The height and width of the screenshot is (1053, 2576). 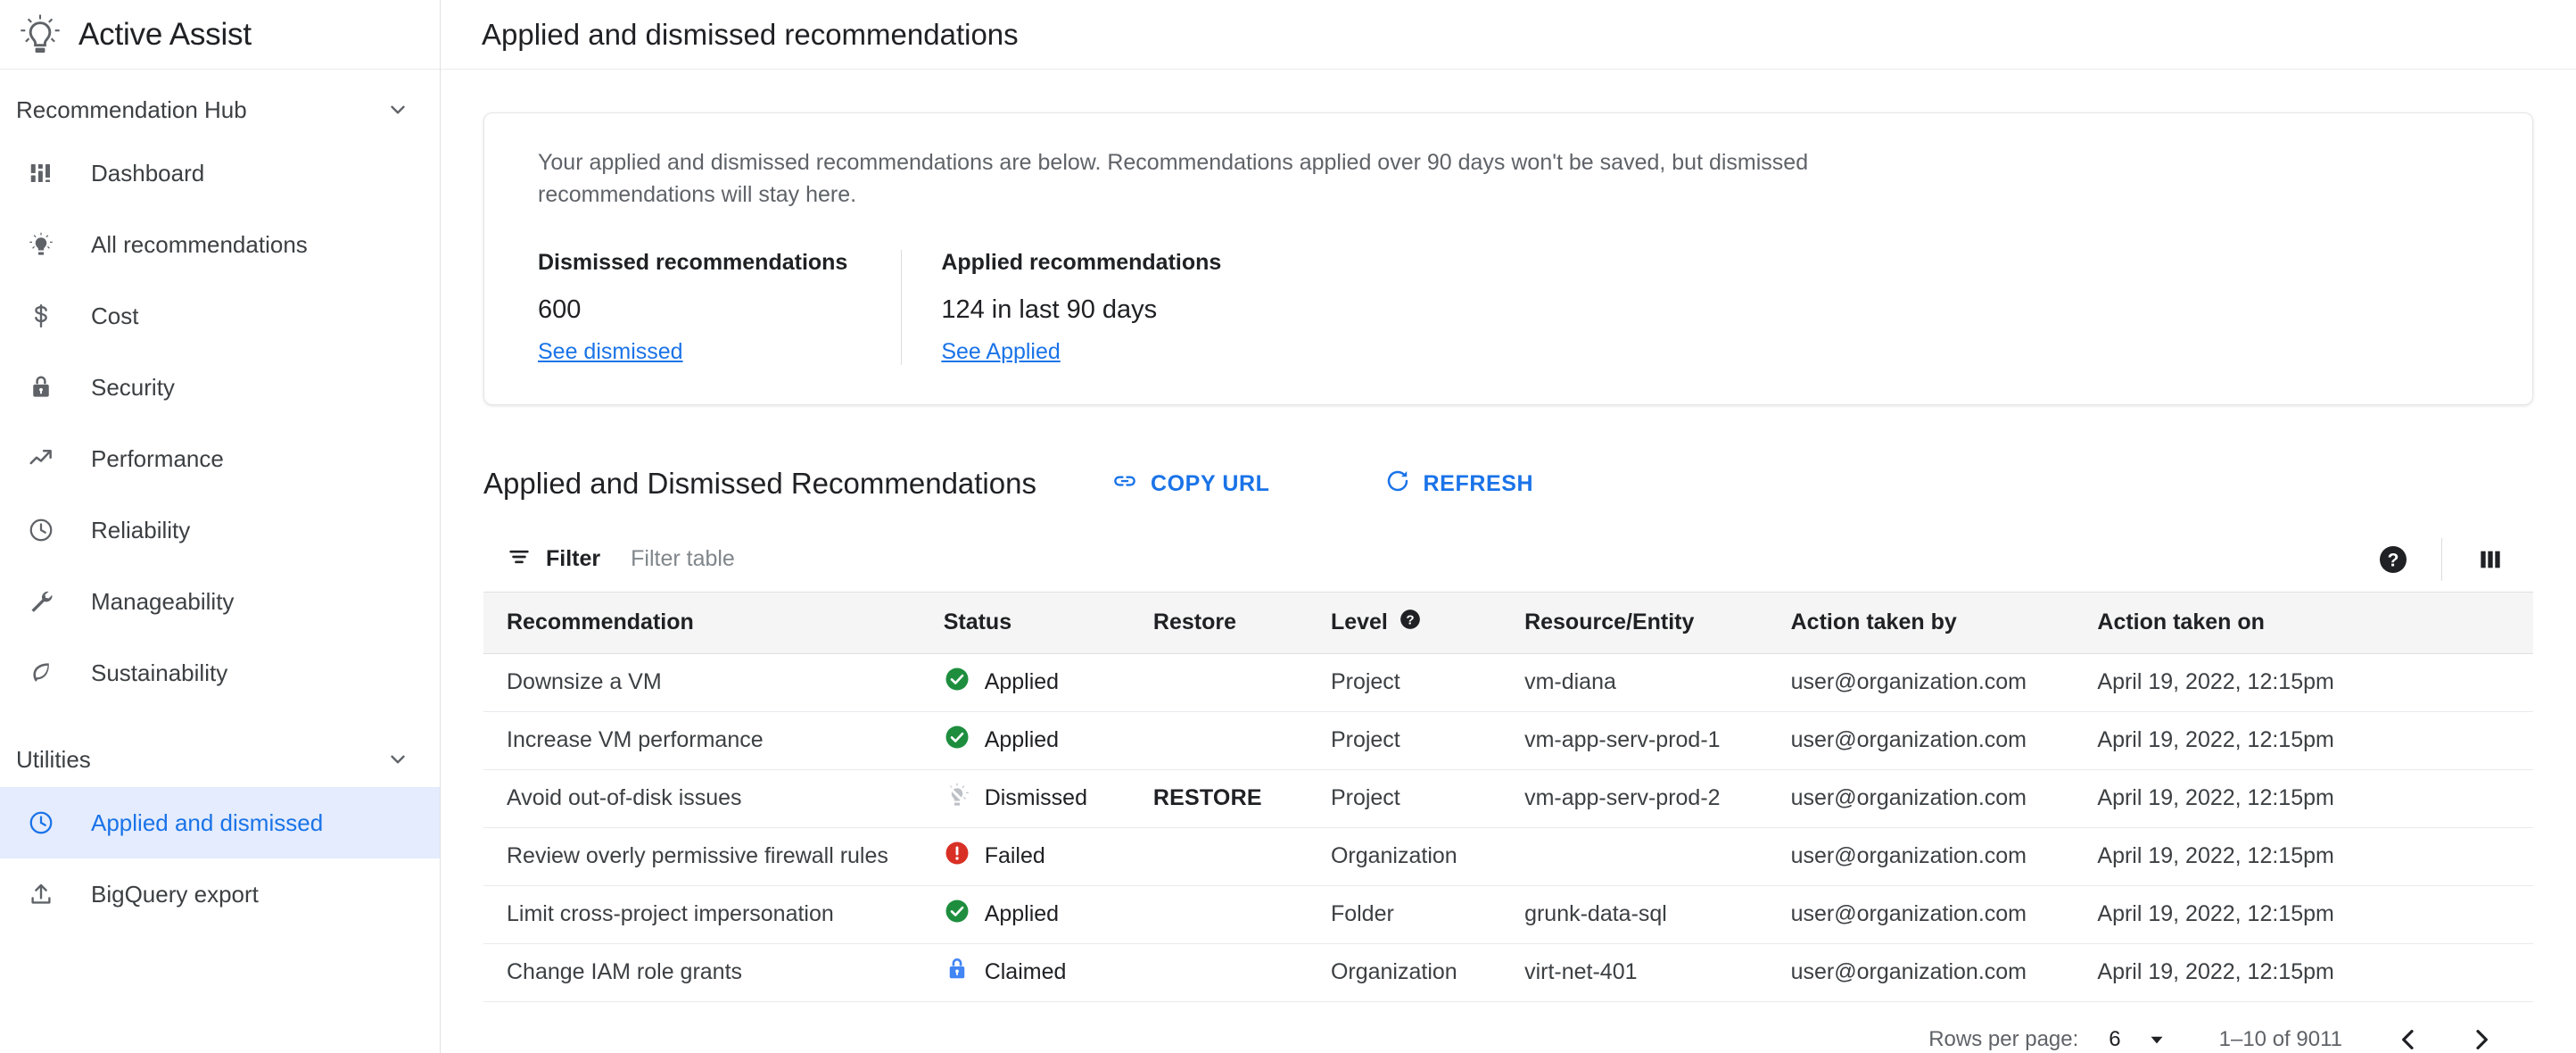 What do you see at coordinates (41, 601) in the screenshot?
I see `wrench-icon` at bounding box center [41, 601].